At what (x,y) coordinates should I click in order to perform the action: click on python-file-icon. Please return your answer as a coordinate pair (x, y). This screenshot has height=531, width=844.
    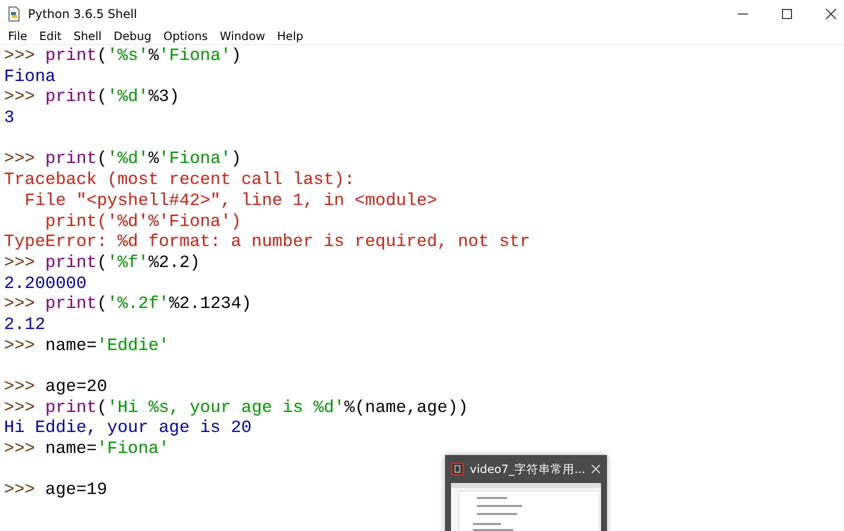
    Looking at the image, I should click on (14, 14).